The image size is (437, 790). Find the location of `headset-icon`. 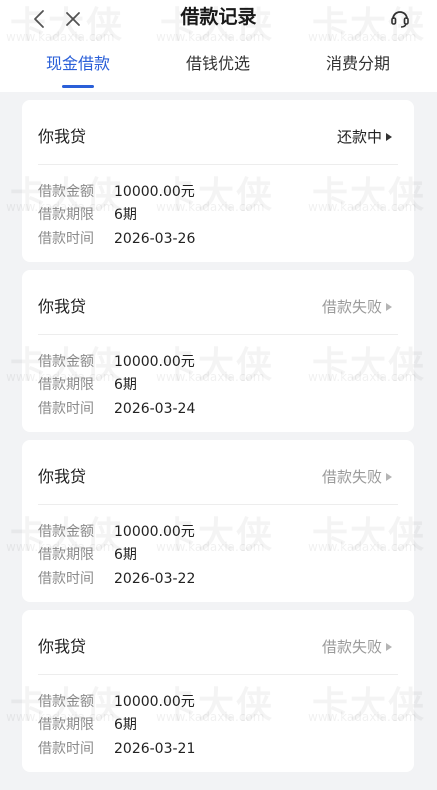

headset-icon is located at coordinates (400, 19).